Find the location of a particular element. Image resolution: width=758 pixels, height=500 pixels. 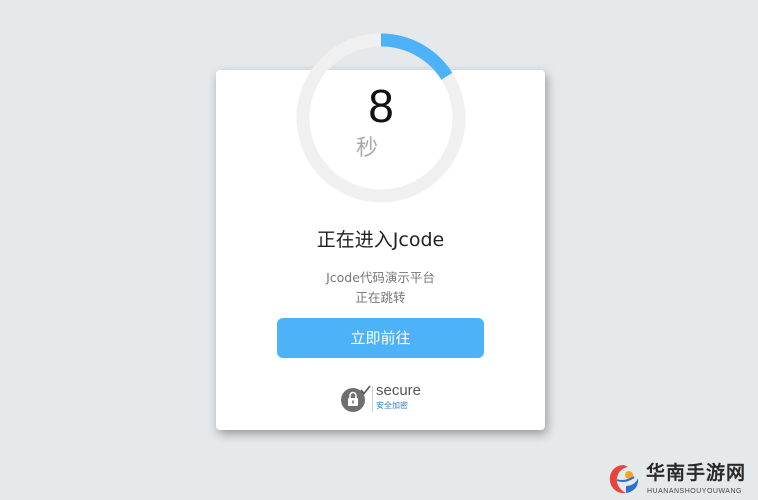

secure-title: secure is located at coordinates (399, 390).